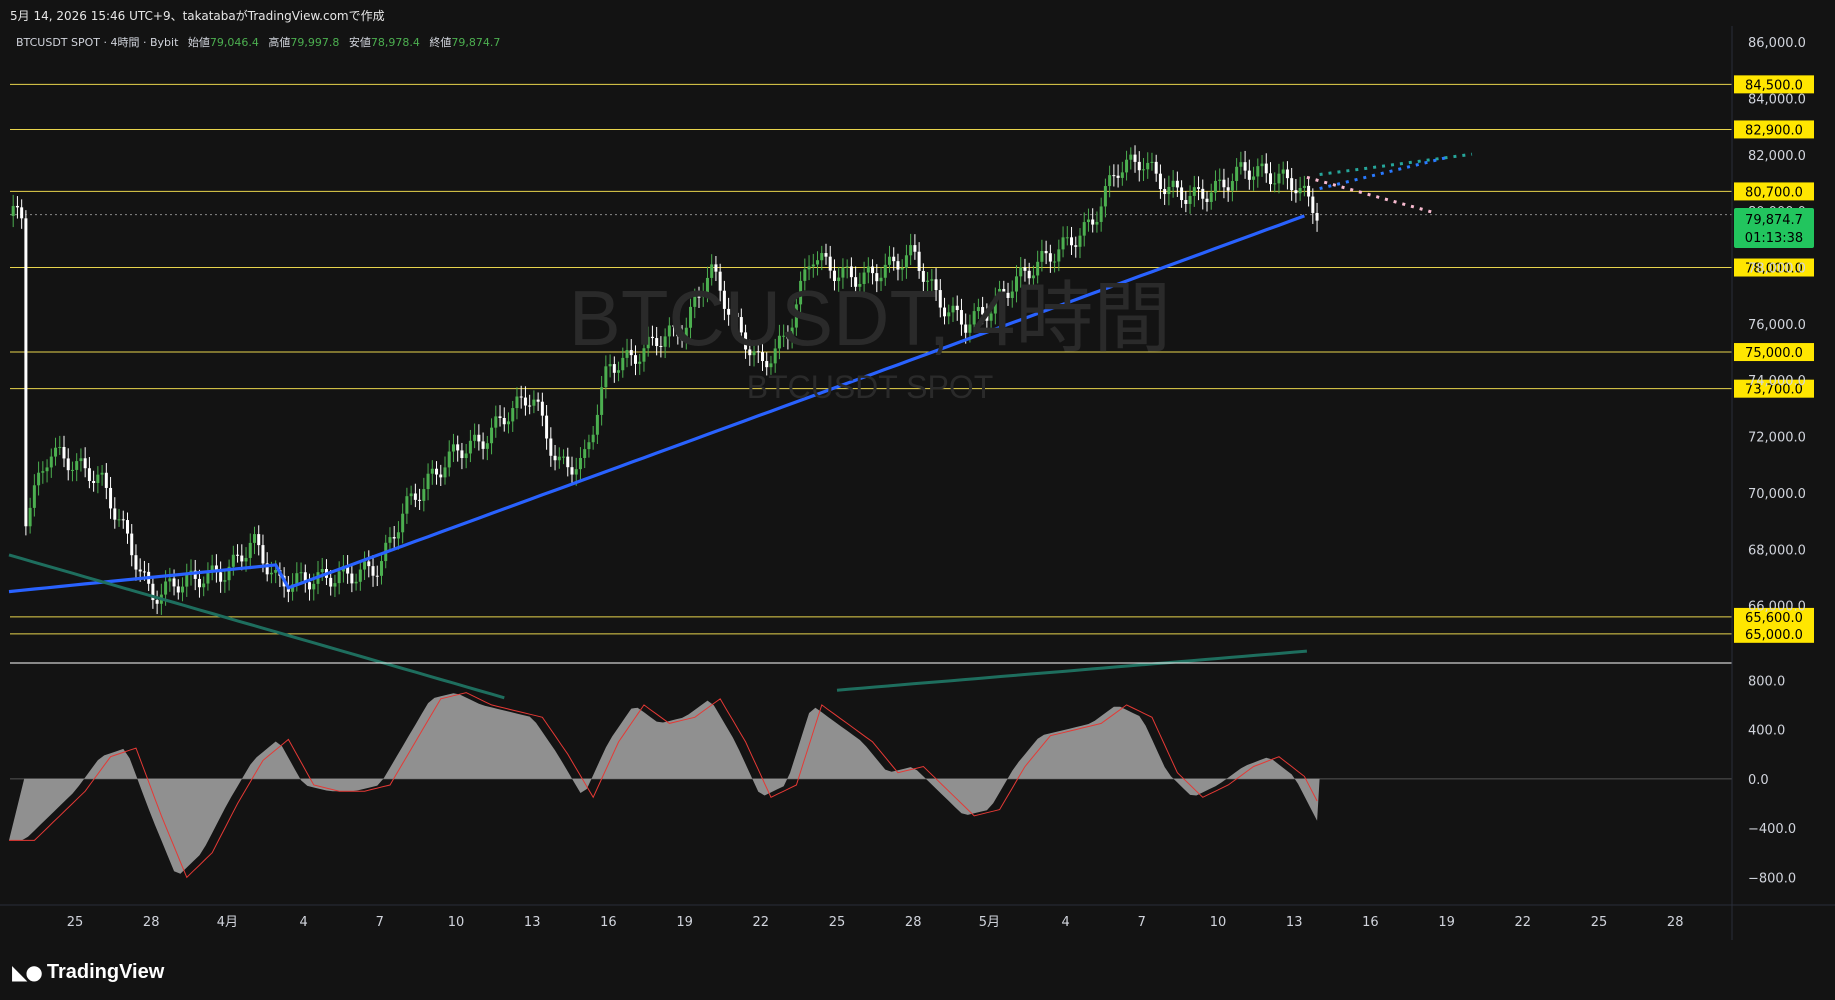  What do you see at coordinates (279, 42) in the screenshot?
I see `legend-high-label: 高値` at bounding box center [279, 42].